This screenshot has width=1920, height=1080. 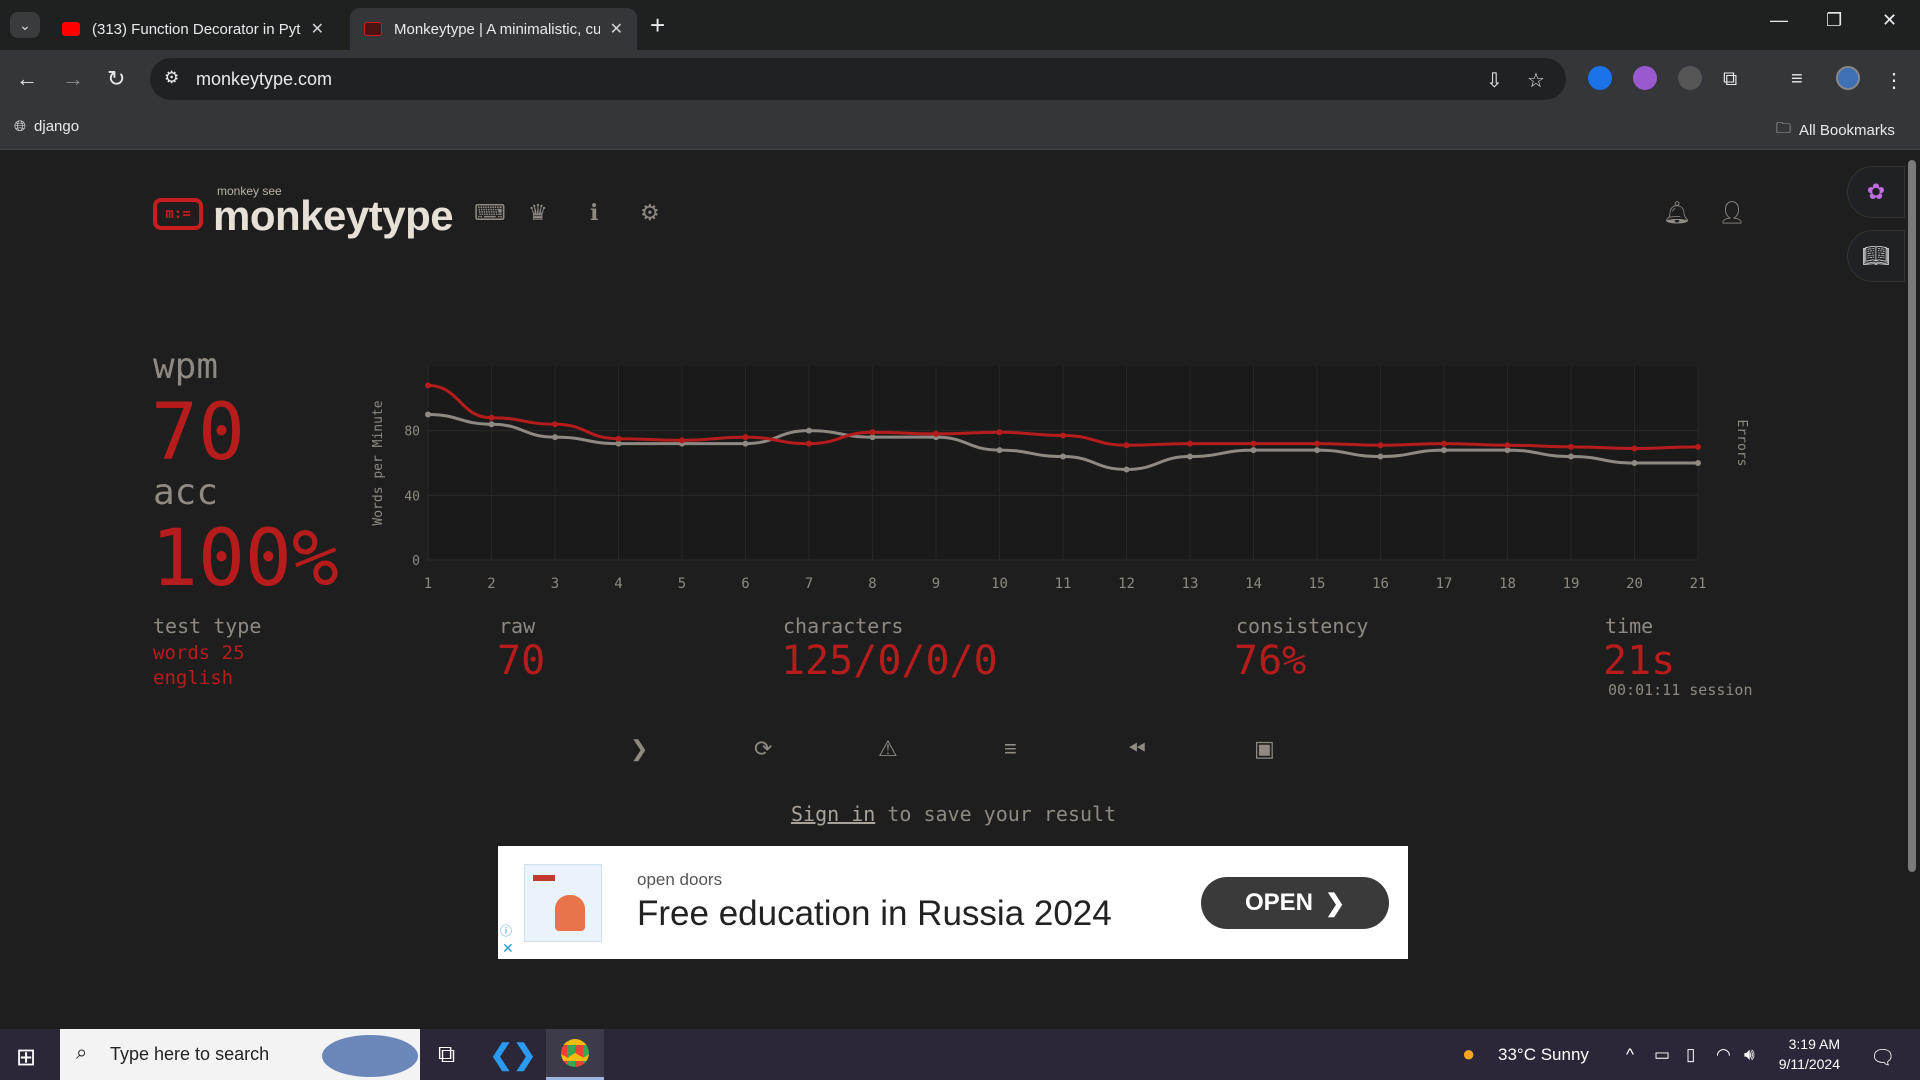 What do you see at coordinates (171, 78) in the screenshot?
I see `site-info-icon: ⚙` at bounding box center [171, 78].